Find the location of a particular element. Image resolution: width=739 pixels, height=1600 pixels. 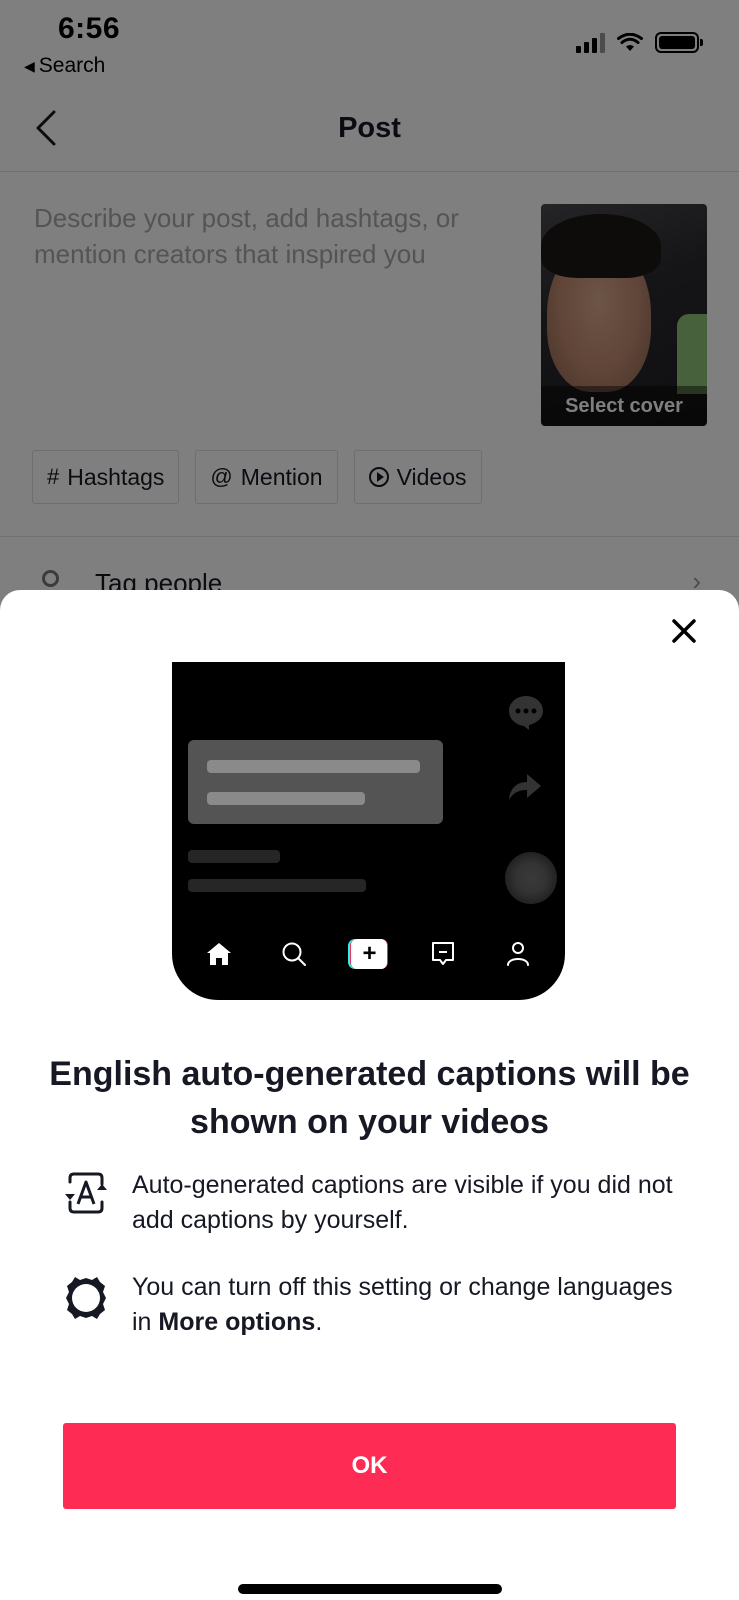

settings-text-end: . is located at coordinates (319, 1322).